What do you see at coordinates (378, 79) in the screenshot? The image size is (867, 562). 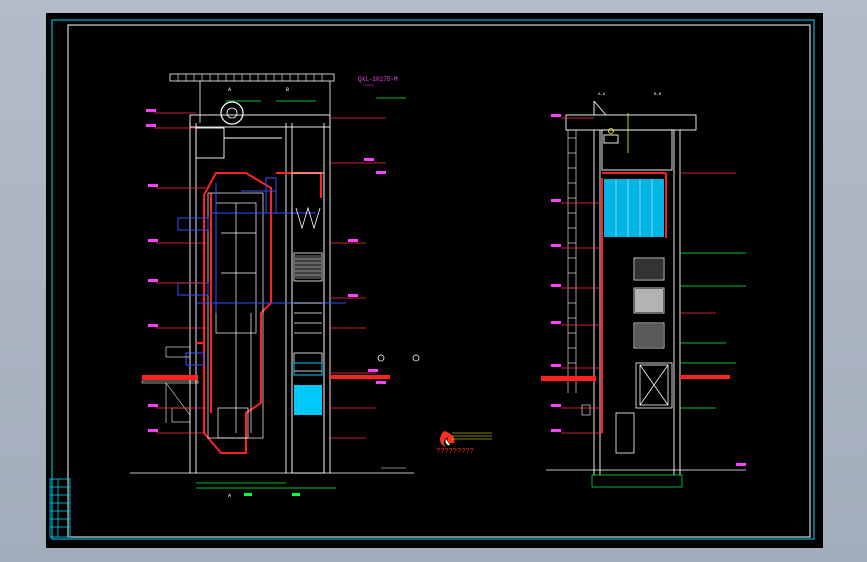 I see `left-title: QXL-10275-M` at bounding box center [378, 79].